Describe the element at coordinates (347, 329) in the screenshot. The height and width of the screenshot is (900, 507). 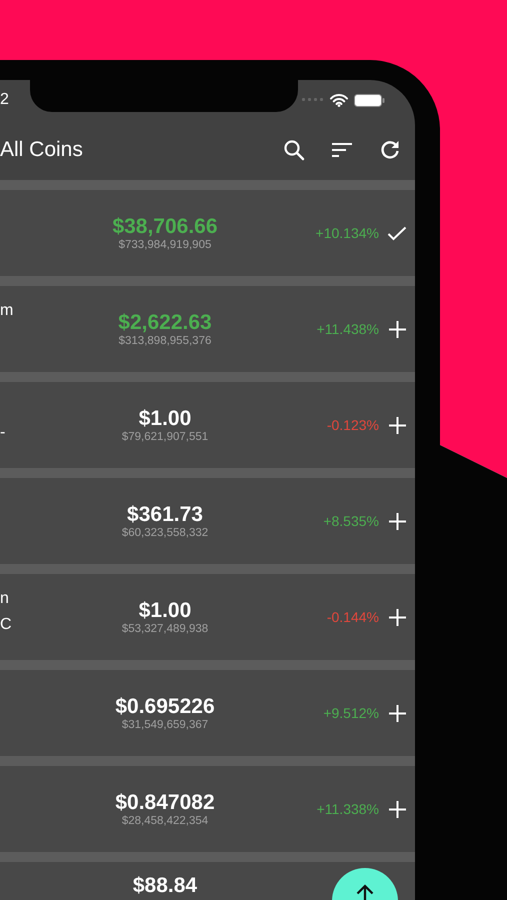
I see `price-change: +11.438%` at that location.